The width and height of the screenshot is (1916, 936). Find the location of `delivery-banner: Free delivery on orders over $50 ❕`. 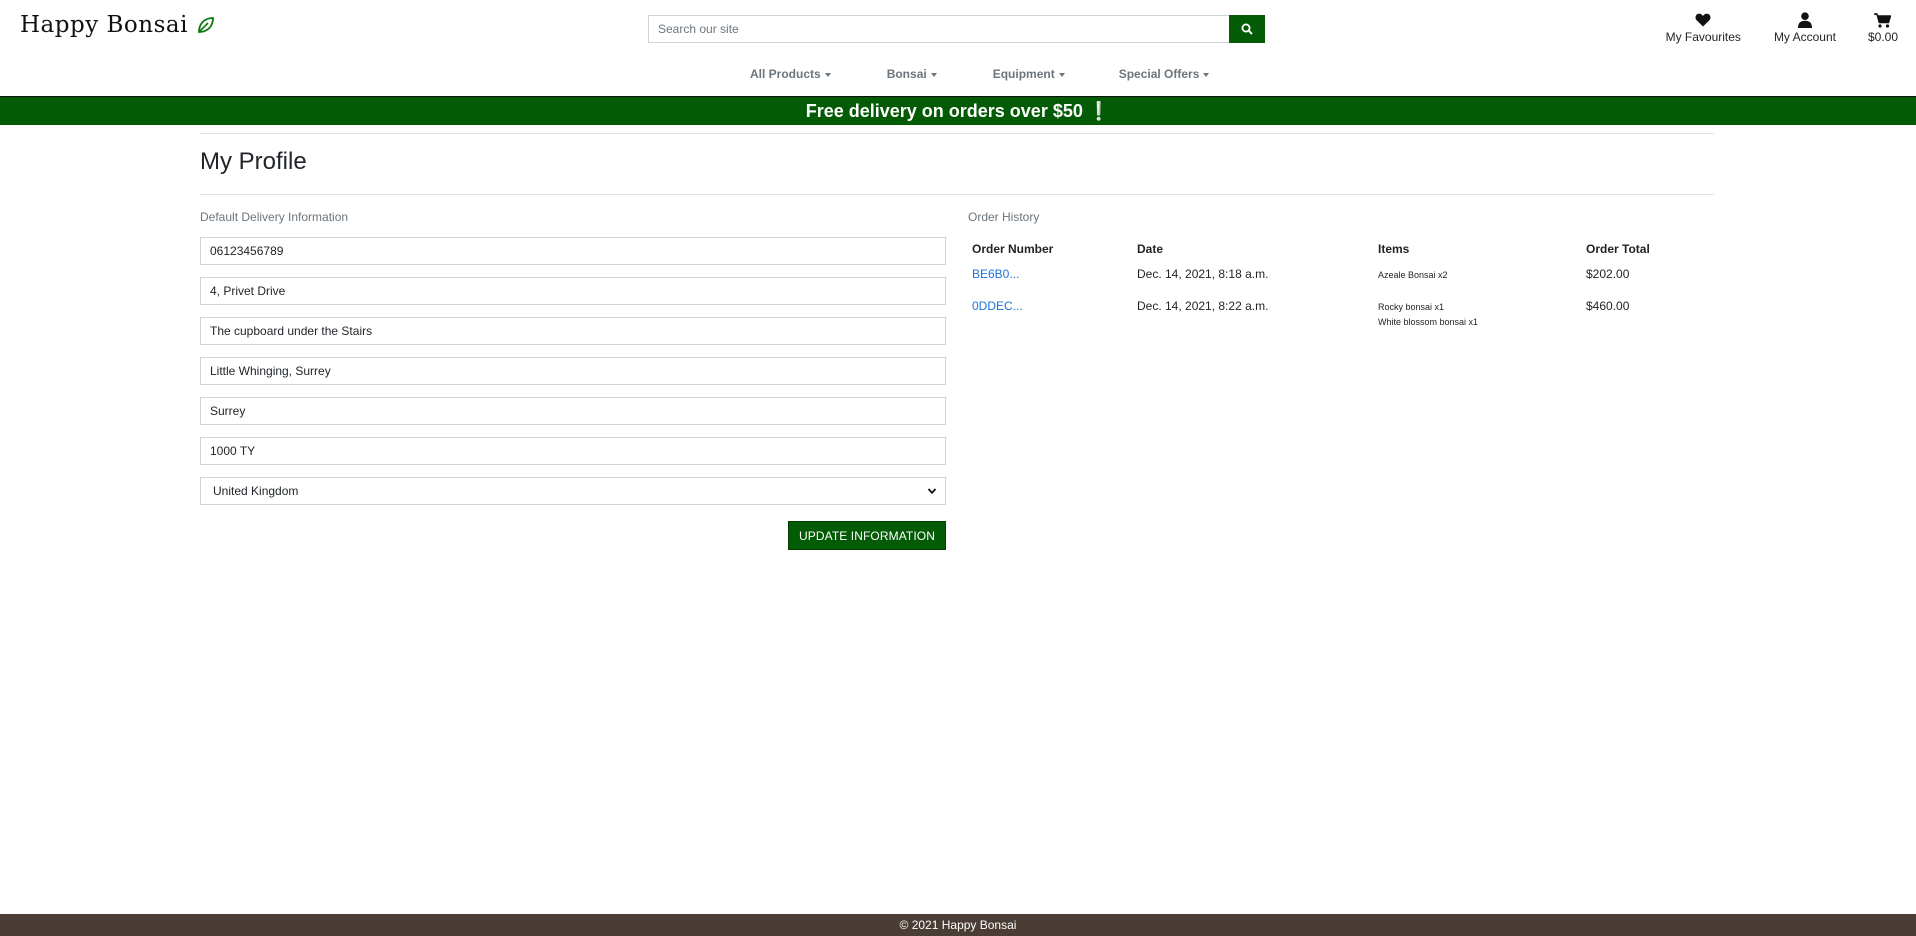

delivery-banner: Free delivery on orders over $50 ❕ is located at coordinates (958, 110).